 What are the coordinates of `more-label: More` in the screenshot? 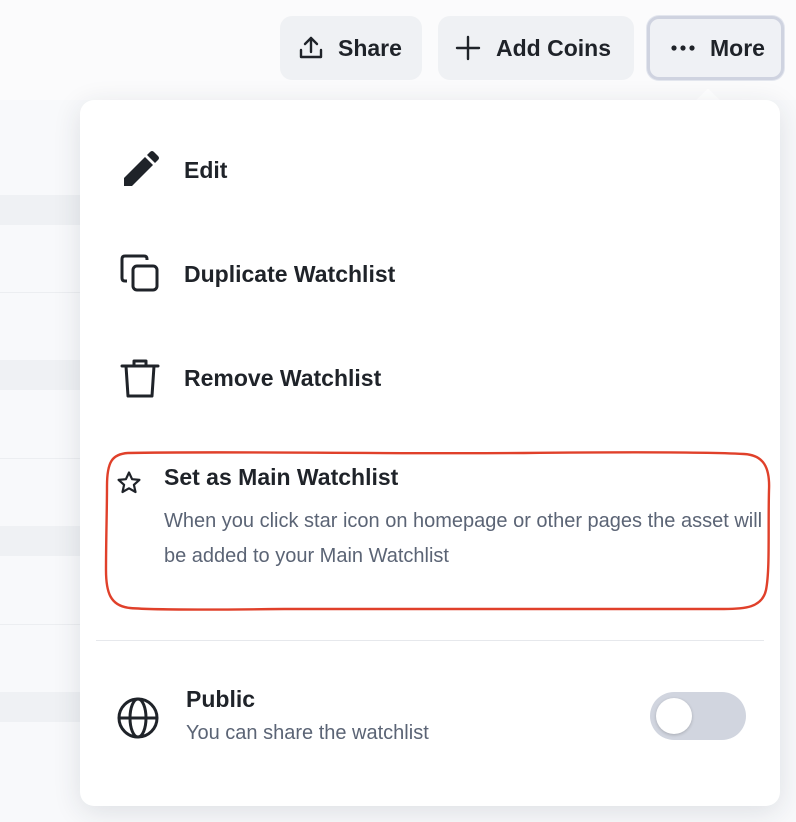 It's located at (737, 47).